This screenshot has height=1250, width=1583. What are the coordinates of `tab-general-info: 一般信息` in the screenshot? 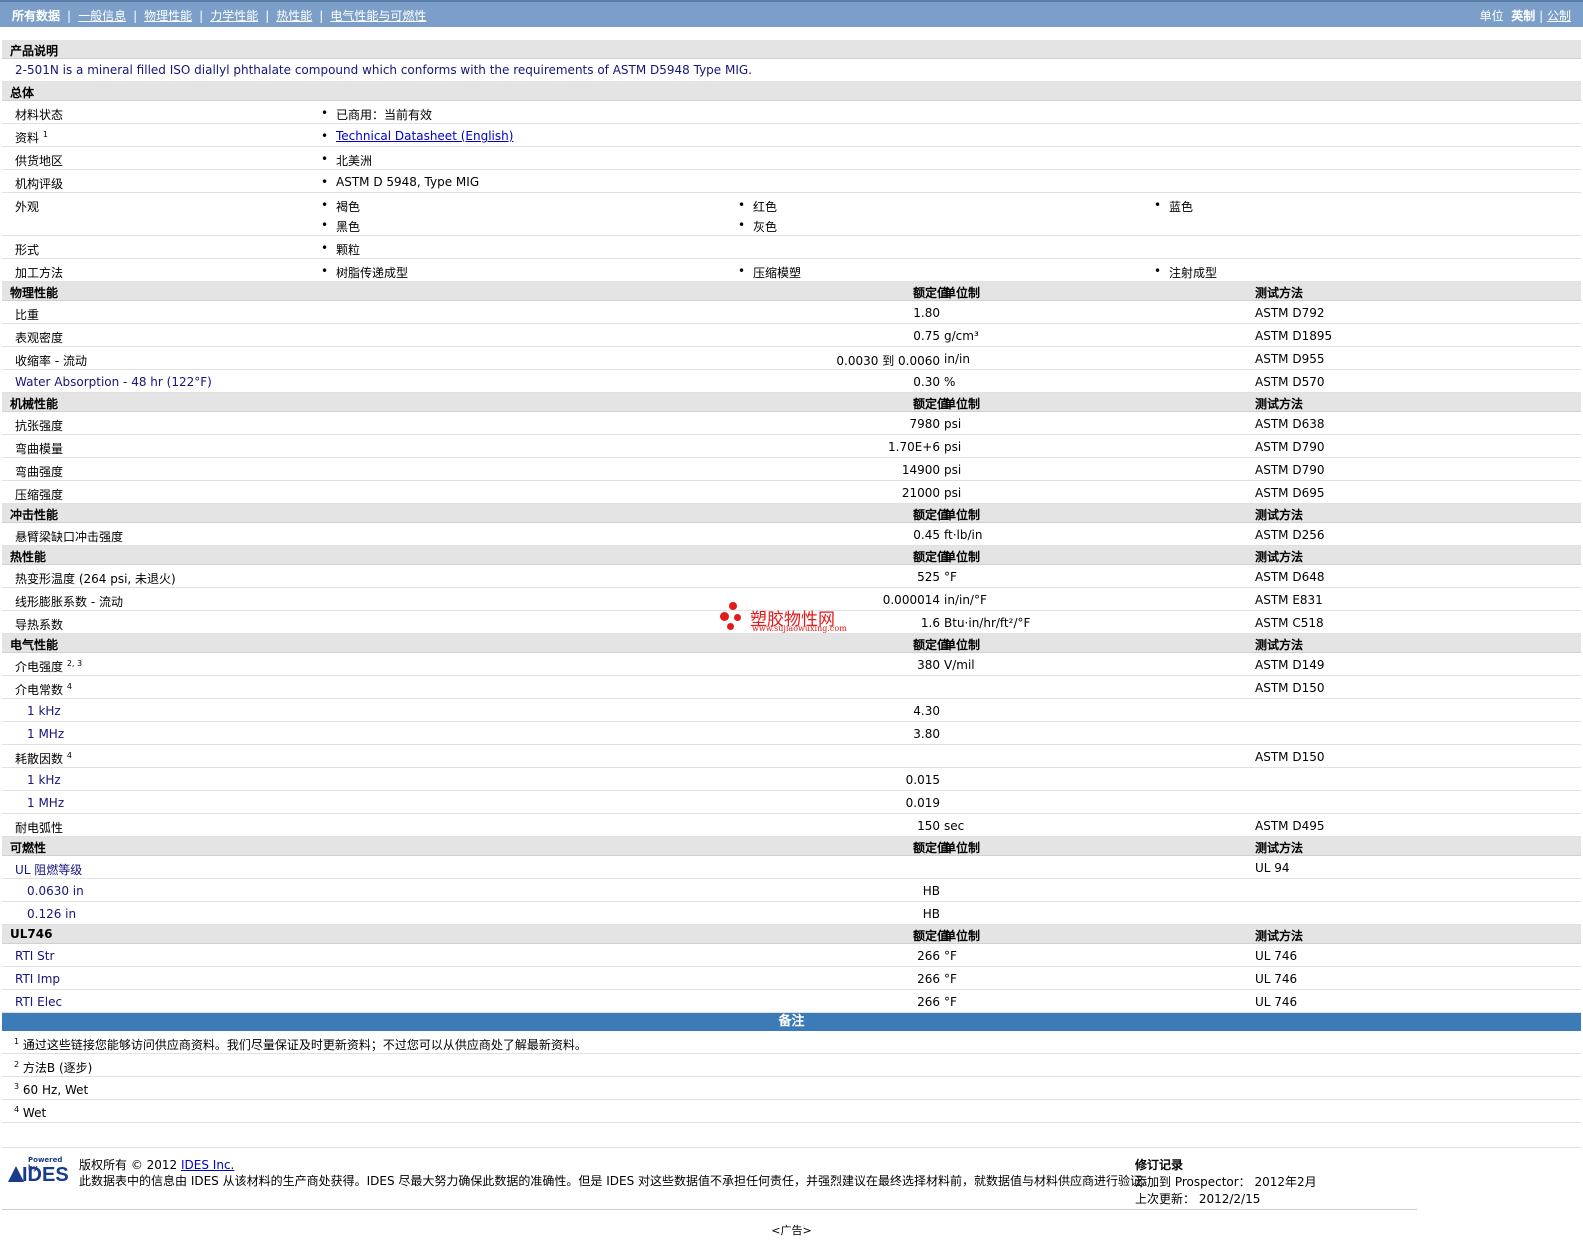 It's located at (102, 16).